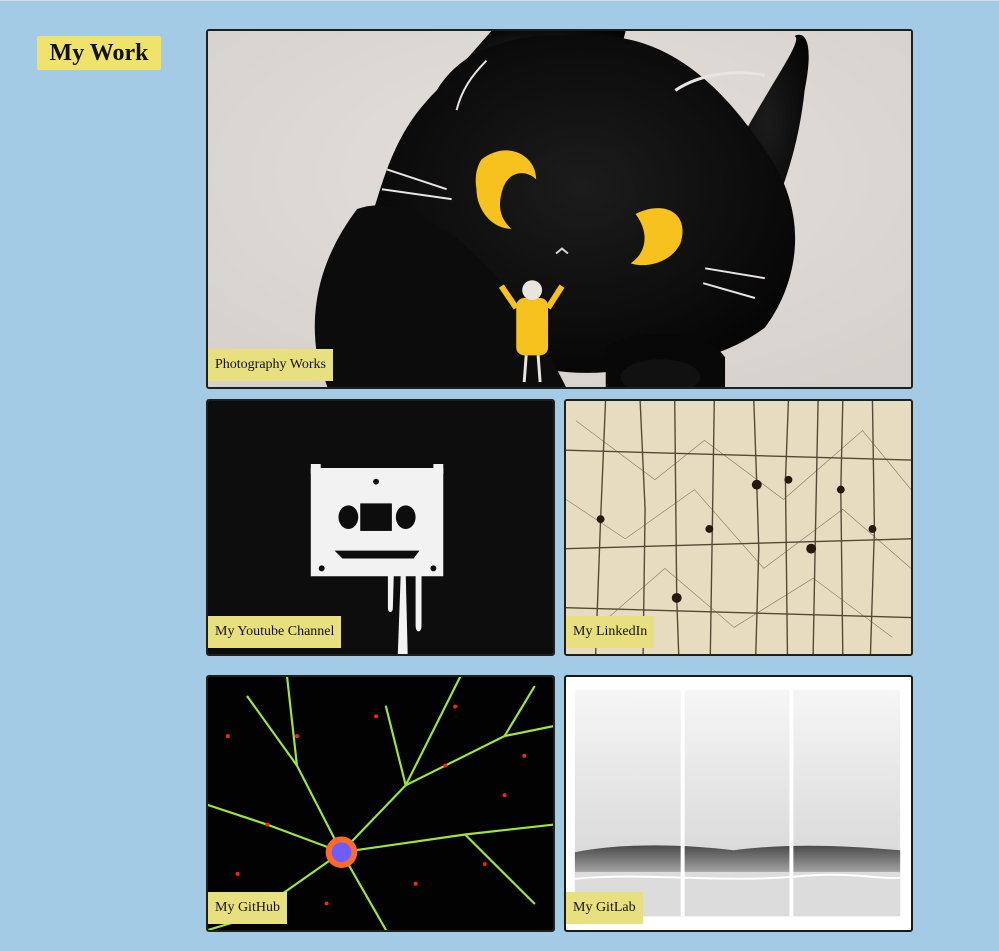 This screenshot has height=951, width=999. Describe the element at coordinates (380, 527) in the screenshot. I see `card-youtube: My Youtube Channel` at that location.